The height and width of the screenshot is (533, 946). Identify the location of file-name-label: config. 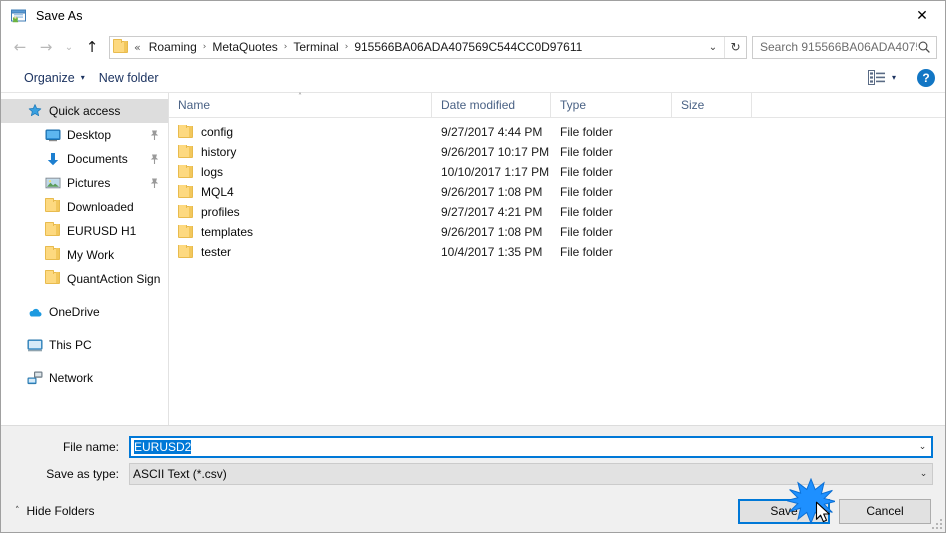
(217, 132).